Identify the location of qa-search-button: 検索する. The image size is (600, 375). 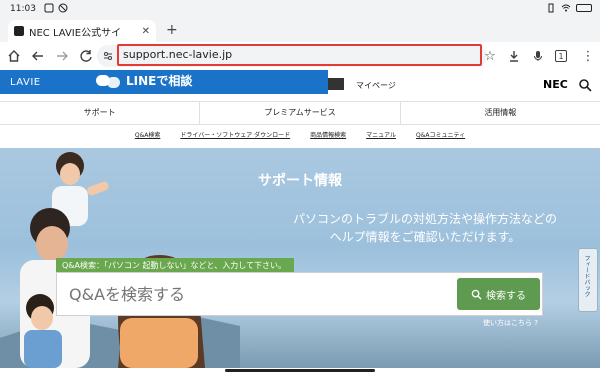
(498, 294).